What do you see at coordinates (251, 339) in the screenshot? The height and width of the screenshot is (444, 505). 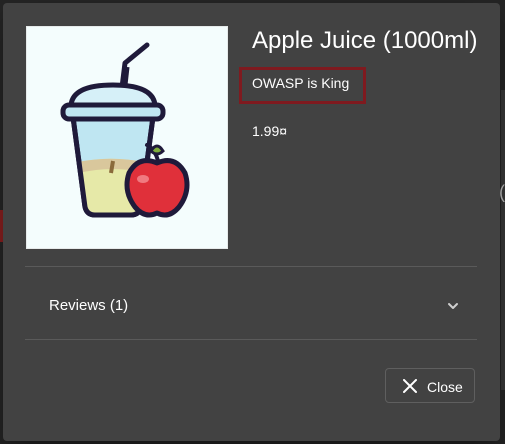 I see `divider` at bounding box center [251, 339].